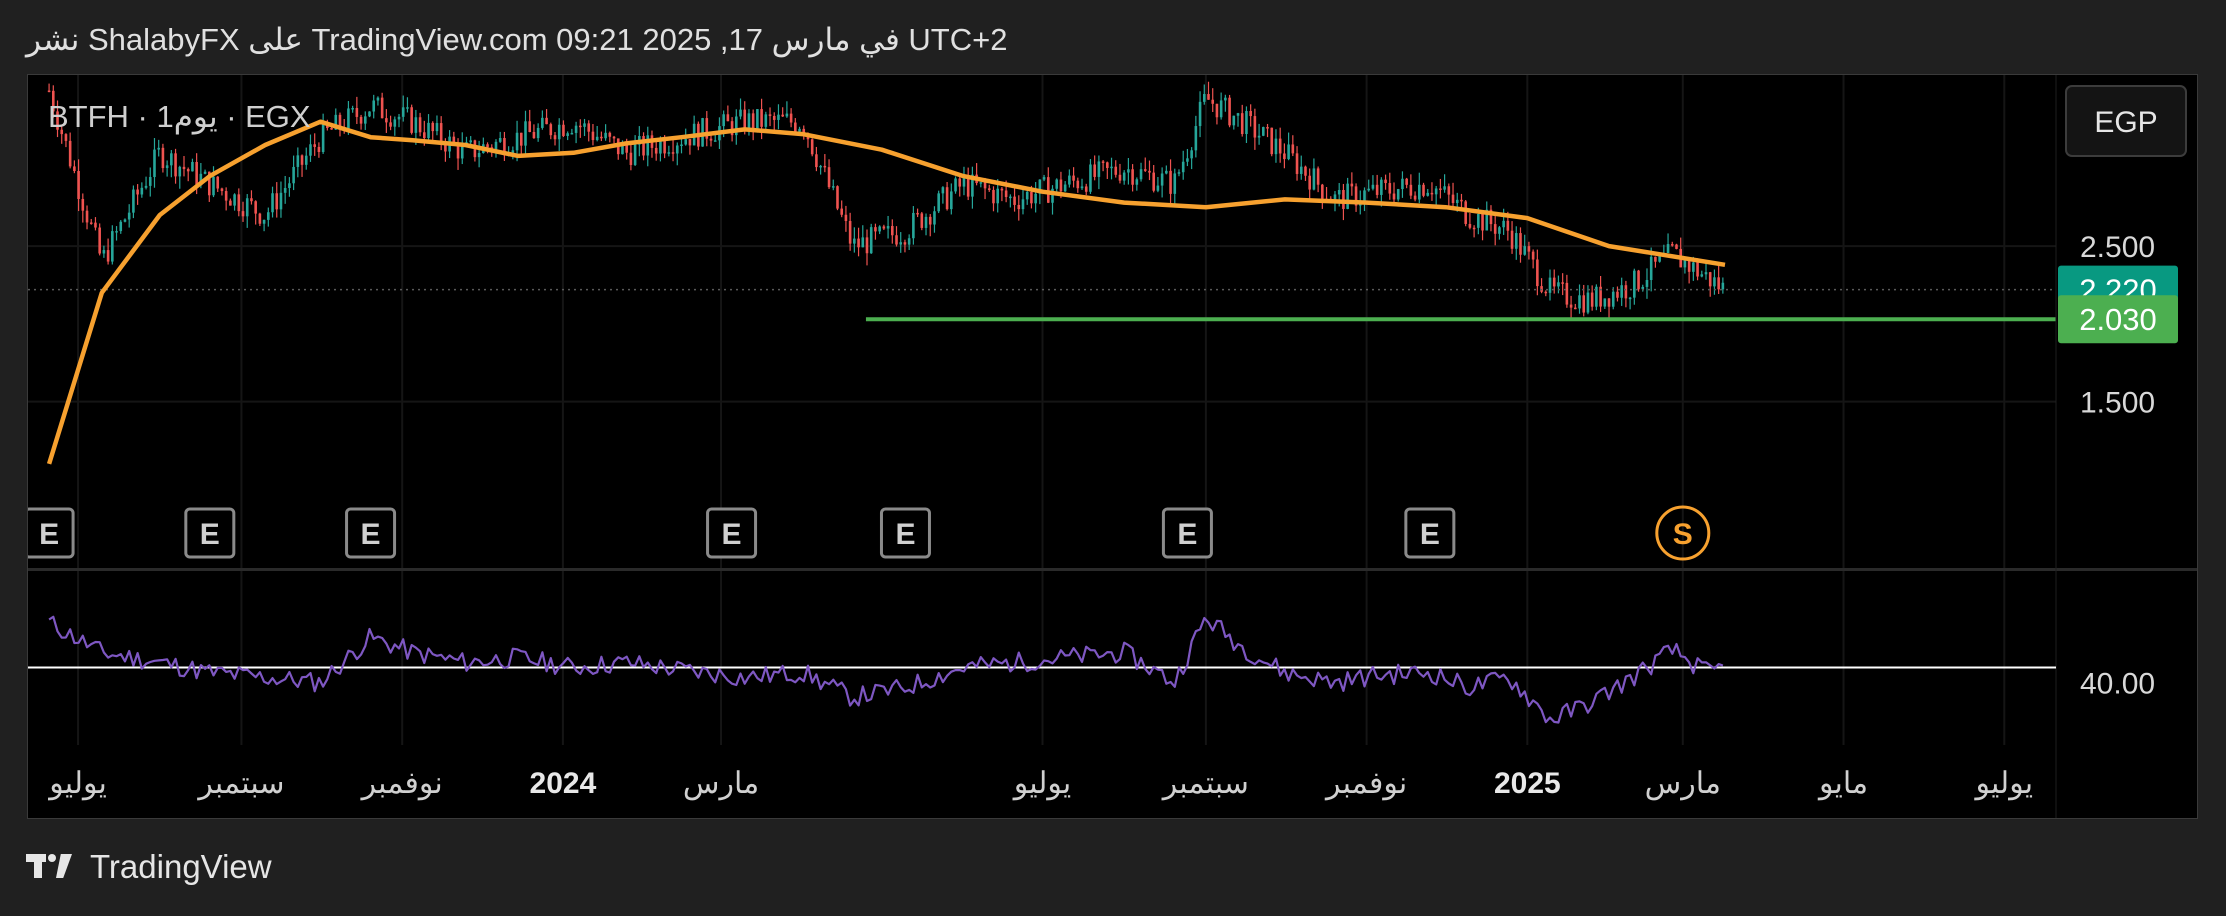  What do you see at coordinates (179, 117) in the screenshot?
I see `symbol-label: BTFH · 1يوم · EGX` at bounding box center [179, 117].